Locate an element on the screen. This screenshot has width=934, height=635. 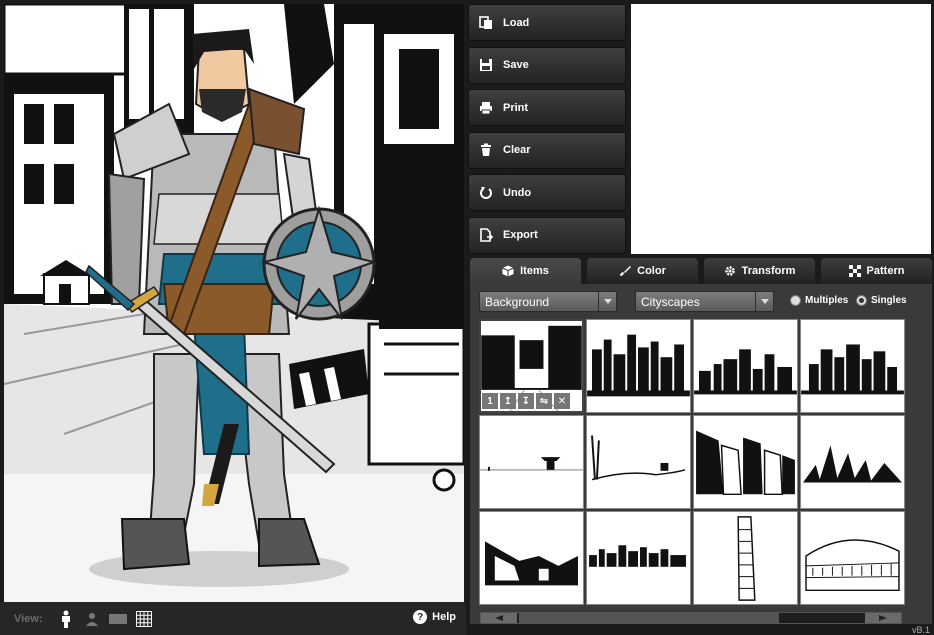
grid-view-icon is located at coordinates (144, 619).